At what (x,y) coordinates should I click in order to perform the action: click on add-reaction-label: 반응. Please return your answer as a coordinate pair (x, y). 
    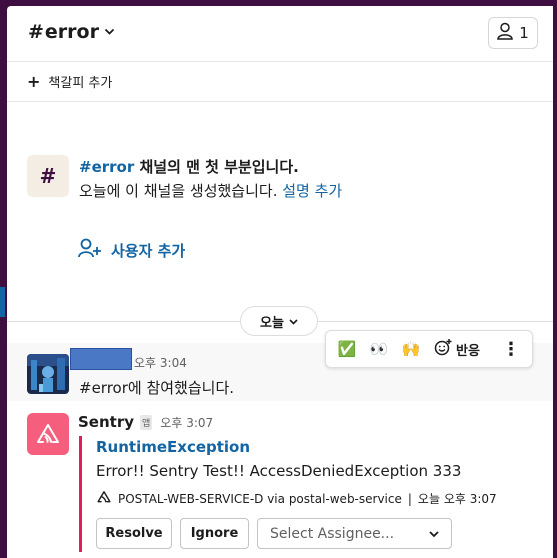
    Looking at the image, I should click on (468, 351).